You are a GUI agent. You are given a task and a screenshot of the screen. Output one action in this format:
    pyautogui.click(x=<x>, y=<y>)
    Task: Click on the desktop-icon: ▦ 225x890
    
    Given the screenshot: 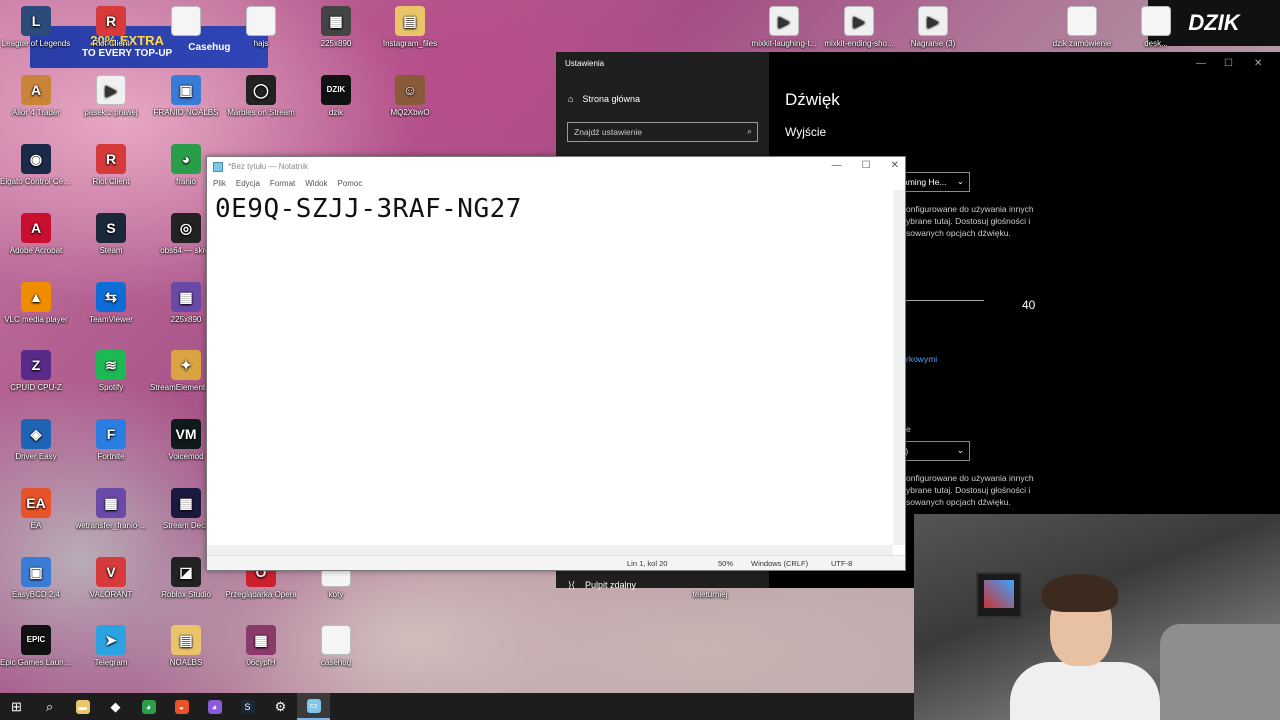 What is the action you would take?
    pyautogui.click(x=336, y=27)
    